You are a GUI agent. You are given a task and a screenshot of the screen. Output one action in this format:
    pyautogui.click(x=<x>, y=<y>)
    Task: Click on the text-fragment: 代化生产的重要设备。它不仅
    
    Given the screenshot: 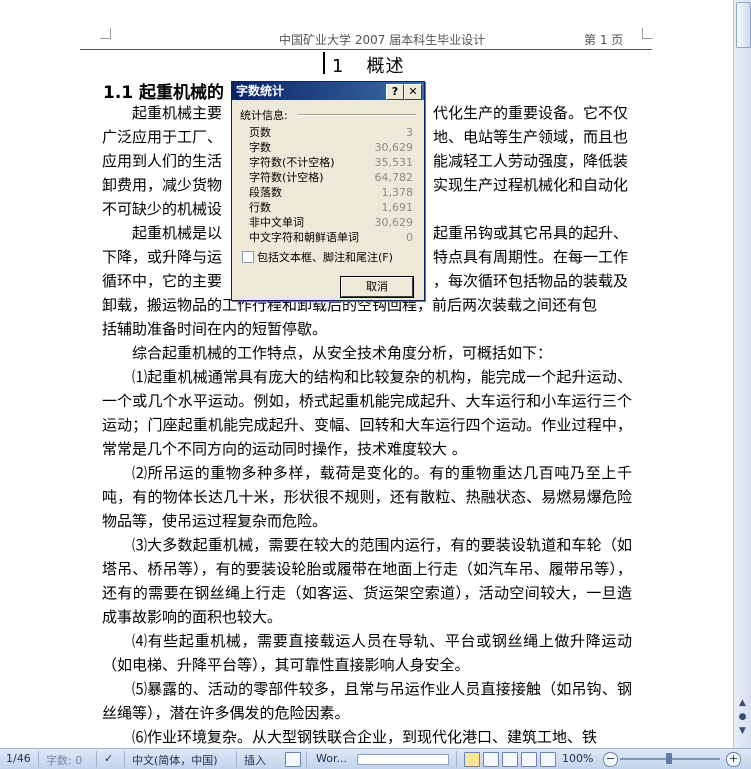 What is the action you would take?
    pyautogui.click(x=530, y=113)
    